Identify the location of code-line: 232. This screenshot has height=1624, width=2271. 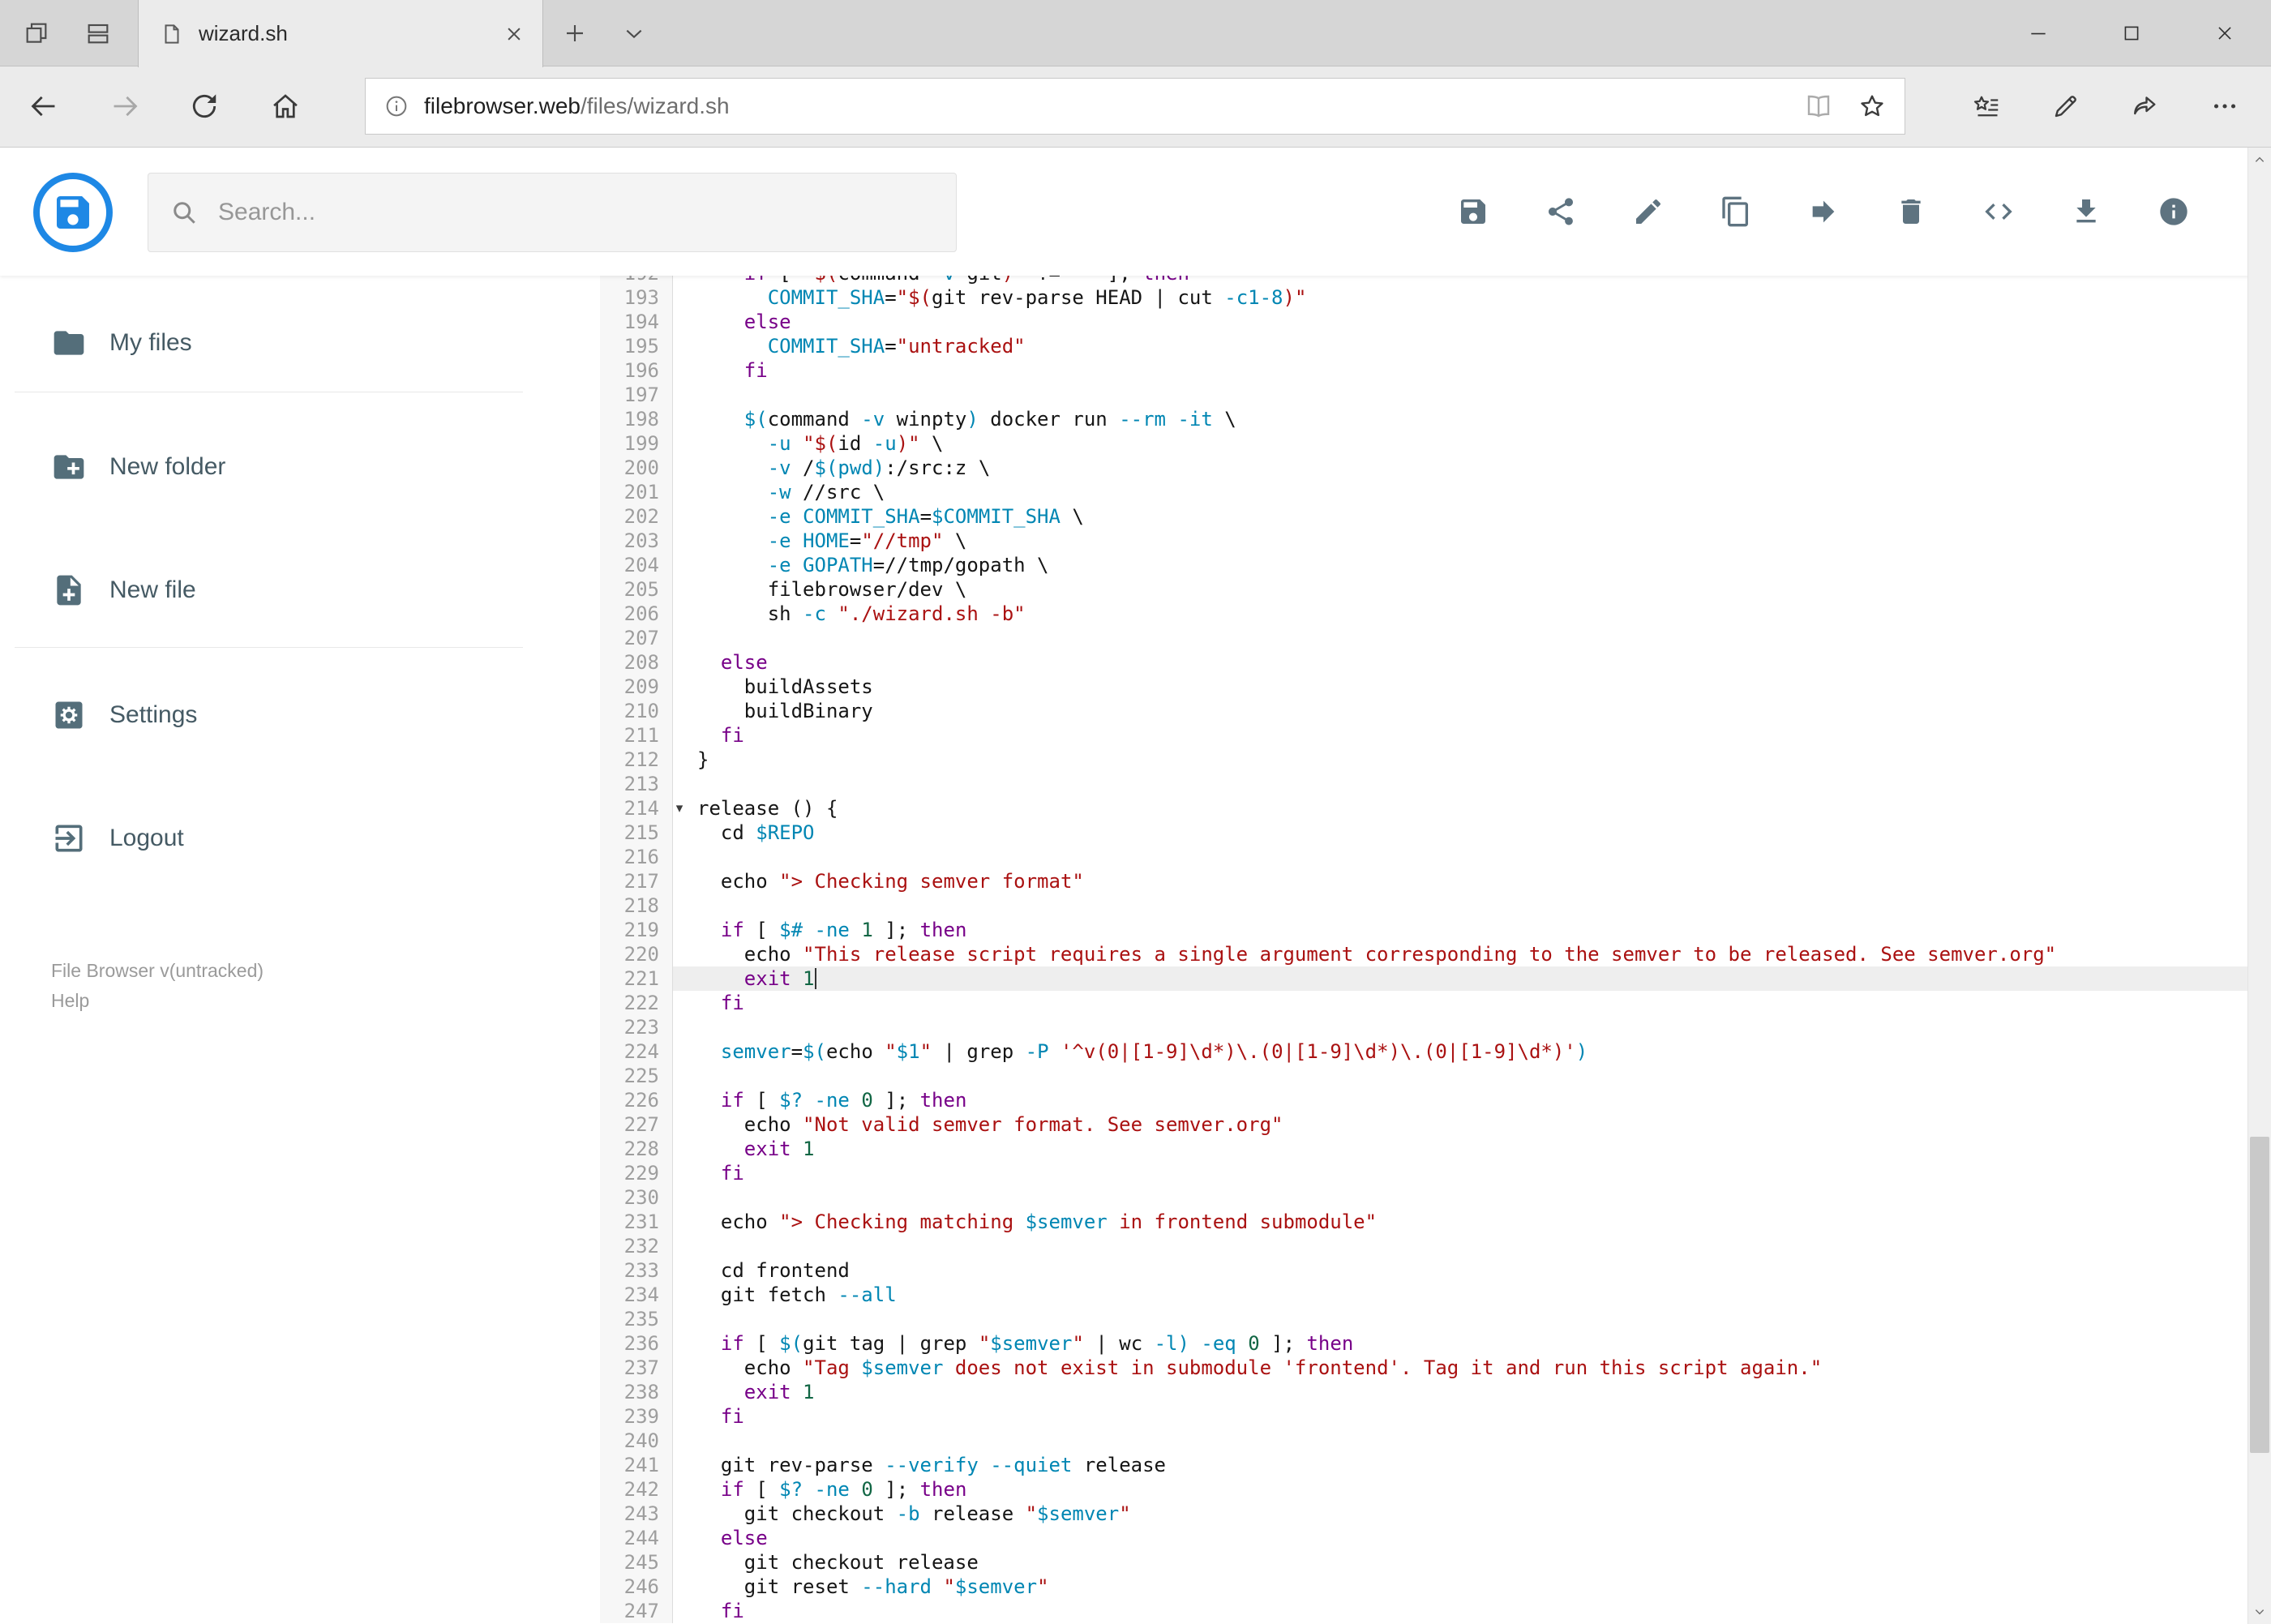
(1423, 1246).